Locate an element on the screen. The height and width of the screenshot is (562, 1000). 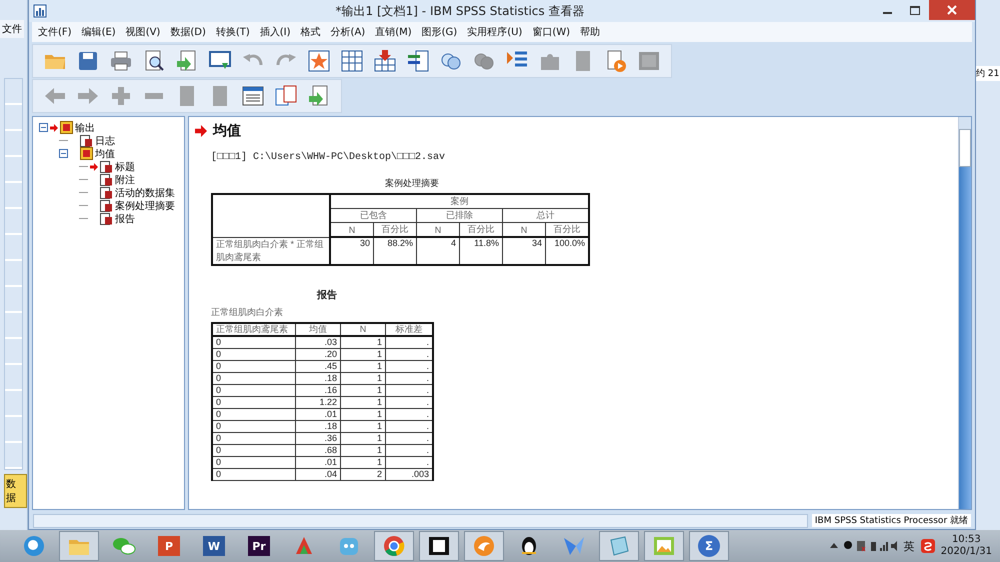
window-title: *输出1 [文档1] - IBM SPSS Statistics 查看器 is located at coordinates (460, 11).